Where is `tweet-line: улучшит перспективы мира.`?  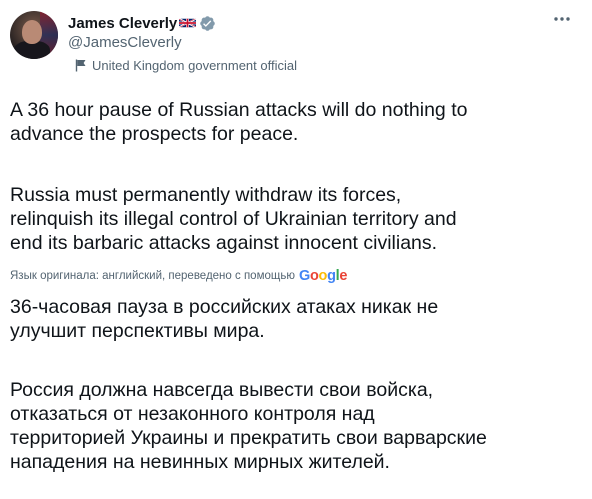
tweet-line: улучшит перспективы мира. is located at coordinates (137, 331).